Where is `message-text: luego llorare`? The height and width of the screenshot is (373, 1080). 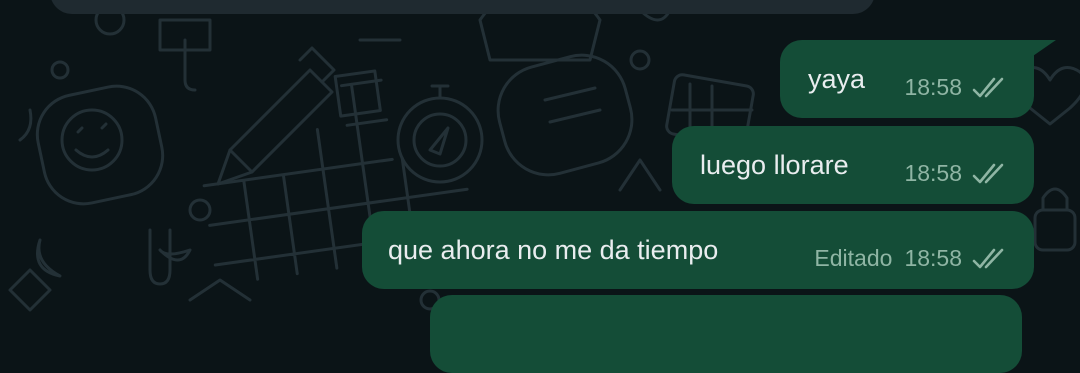 message-text: luego llorare is located at coordinates (774, 165).